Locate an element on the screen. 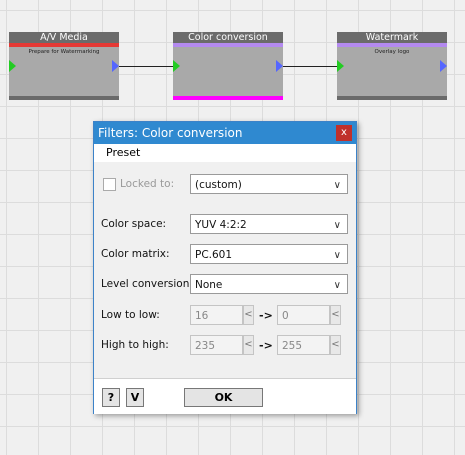 The width and height of the screenshot is (465, 455). color-space-row: Color space: YUV 4:2:2 ∨ is located at coordinates (224, 225).